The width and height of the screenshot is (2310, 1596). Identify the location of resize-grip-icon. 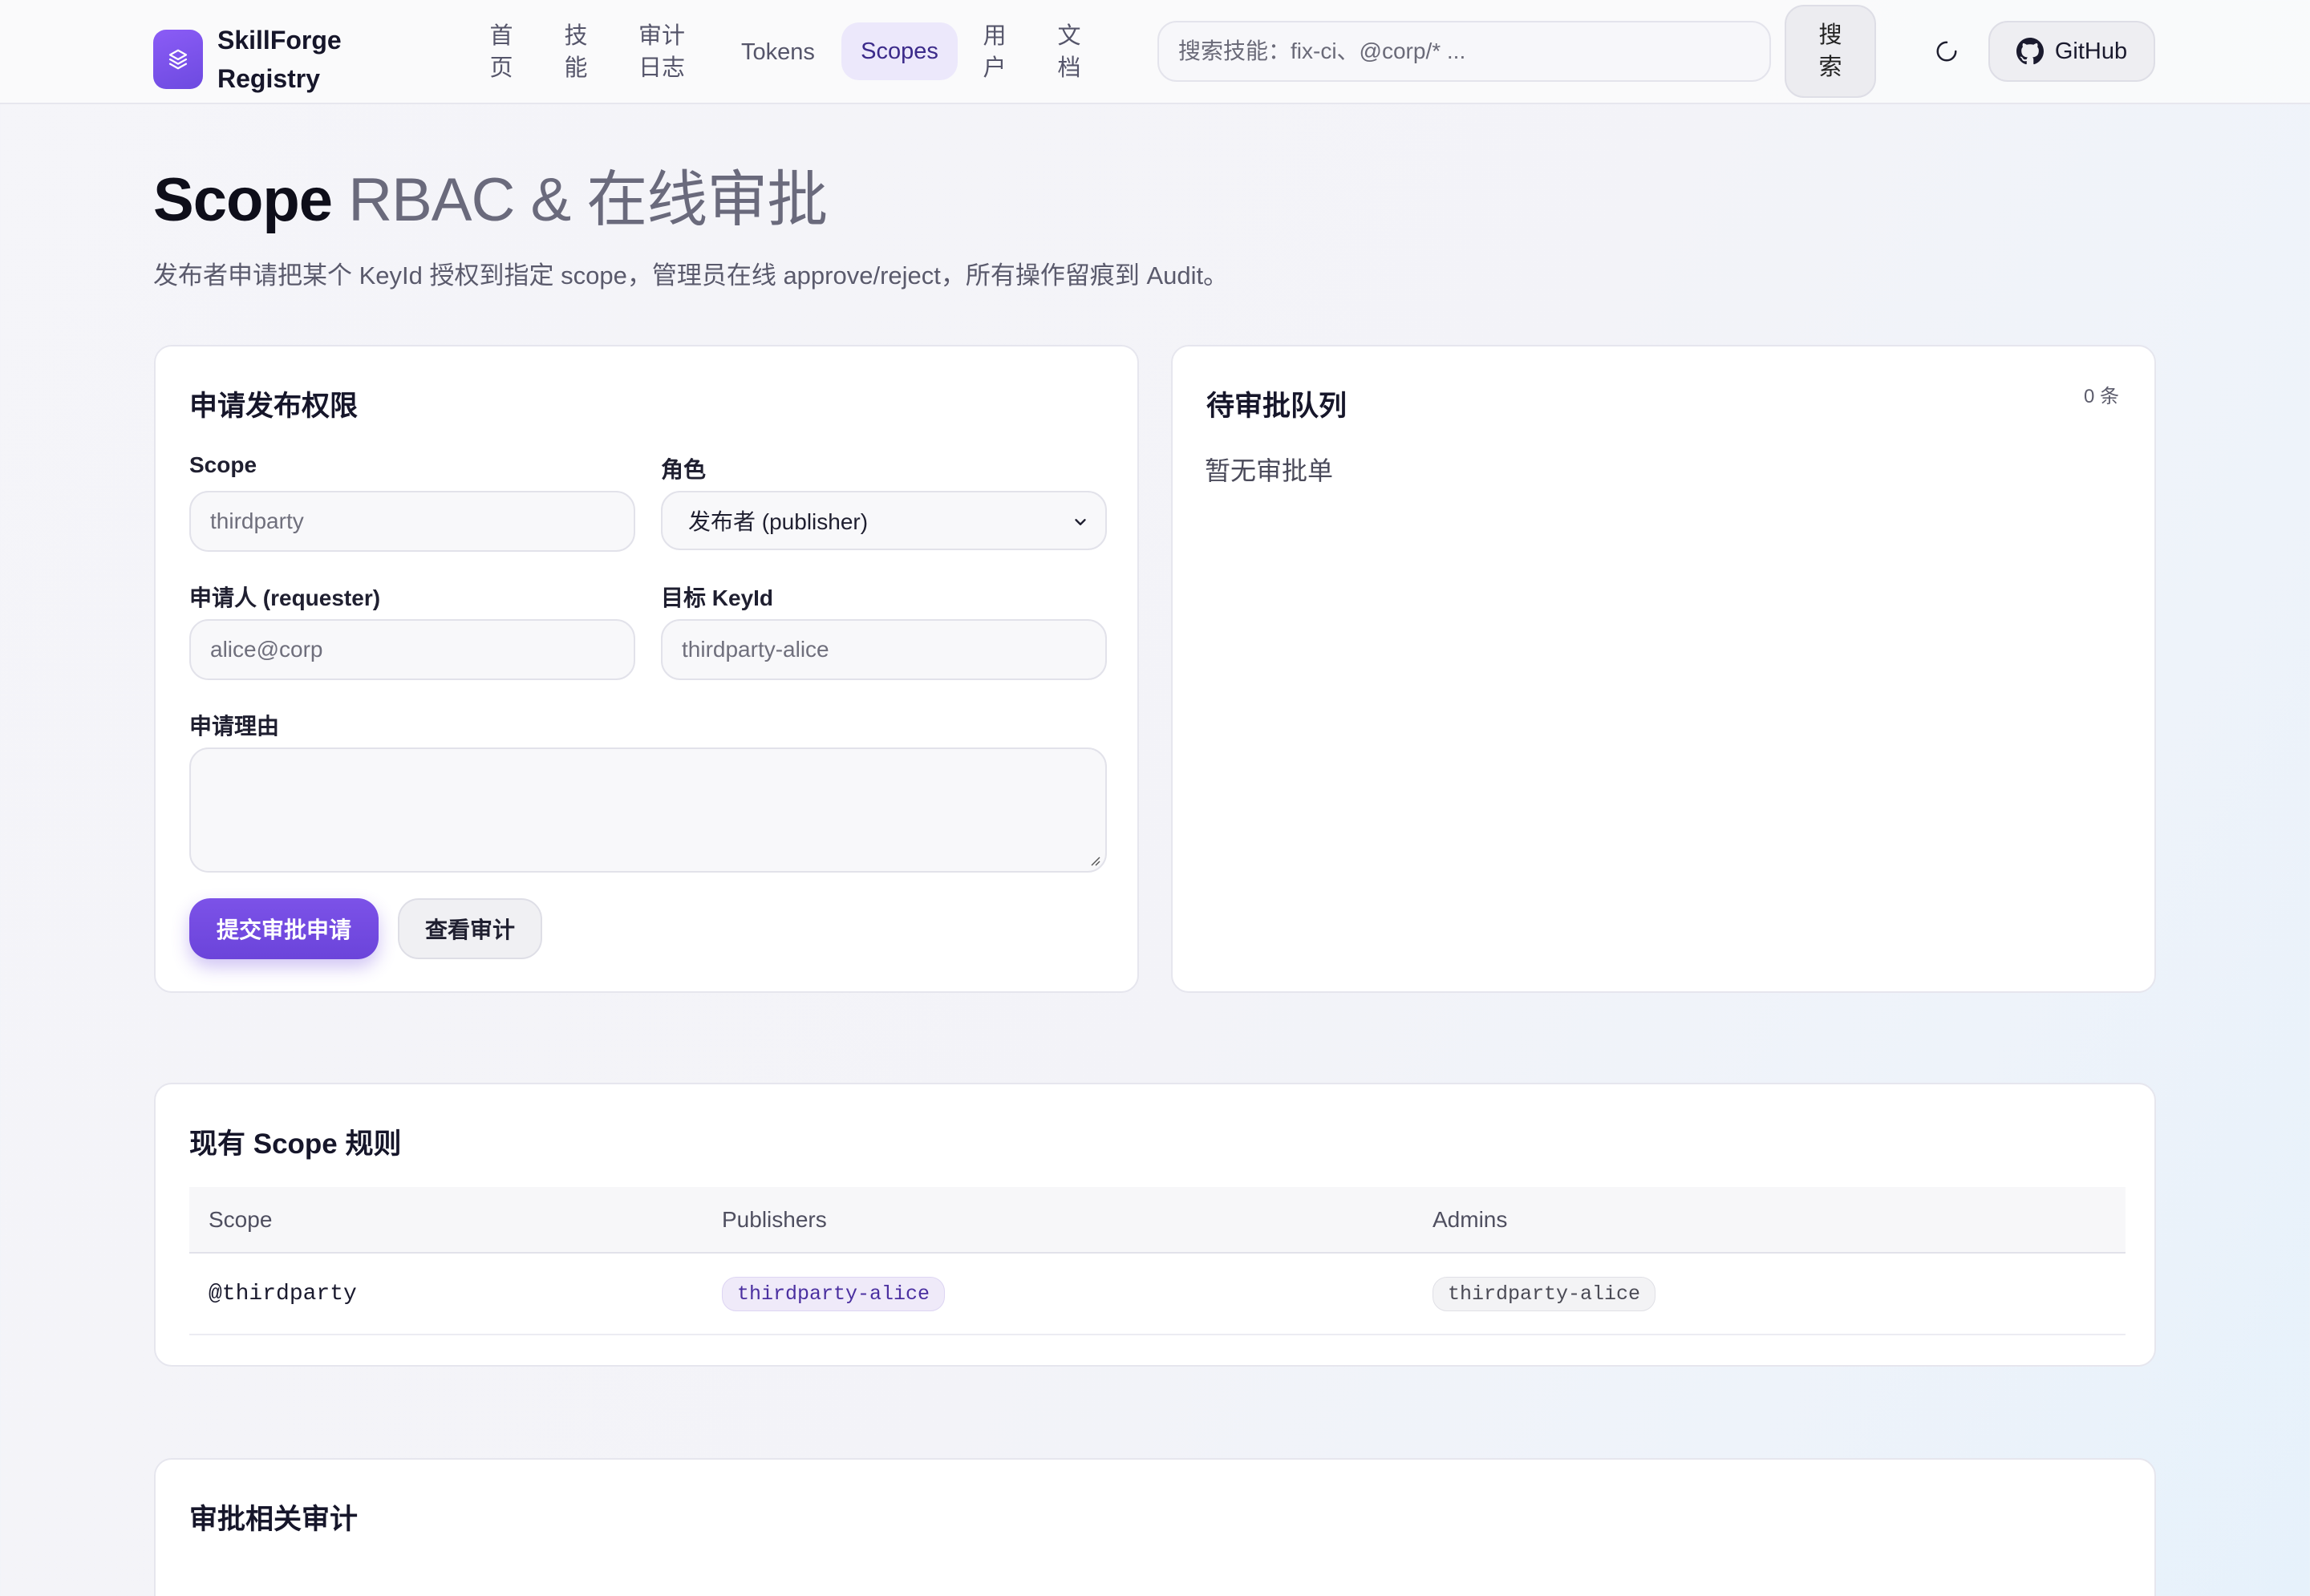
(1094, 859).